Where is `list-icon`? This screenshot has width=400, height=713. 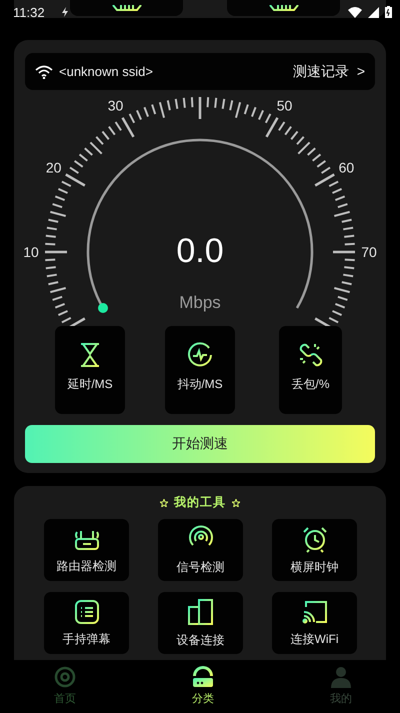
list-icon is located at coordinates (87, 611).